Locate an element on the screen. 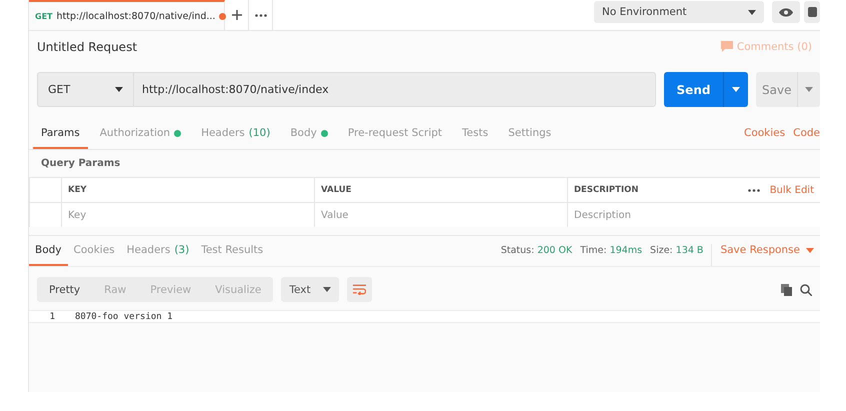 This screenshot has width=846, height=411. eye-button is located at coordinates (786, 12).